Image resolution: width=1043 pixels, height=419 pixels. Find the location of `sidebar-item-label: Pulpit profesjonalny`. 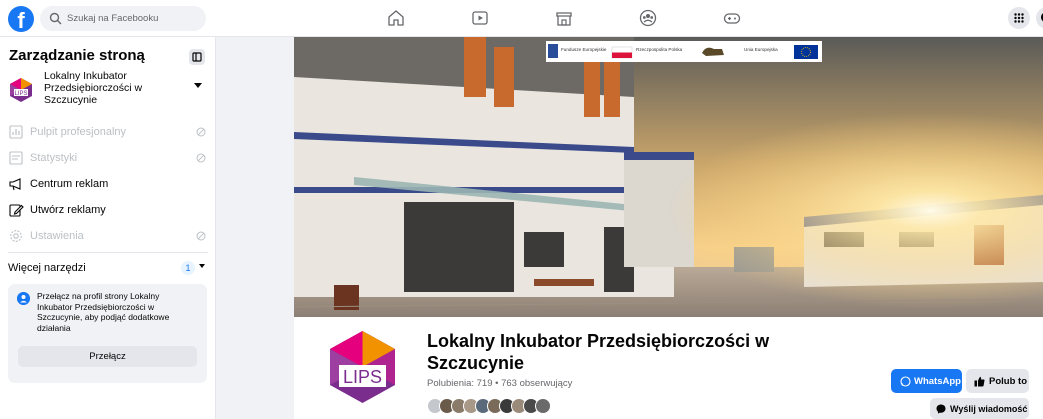

sidebar-item-label: Pulpit profesjonalny is located at coordinates (78, 132).